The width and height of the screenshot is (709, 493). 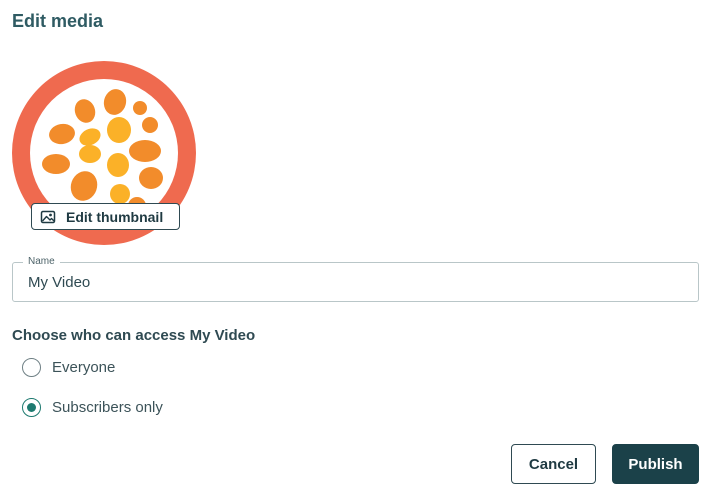 What do you see at coordinates (48, 217) in the screenshot?
I see `image-icon` at bounding box center [48, 217].